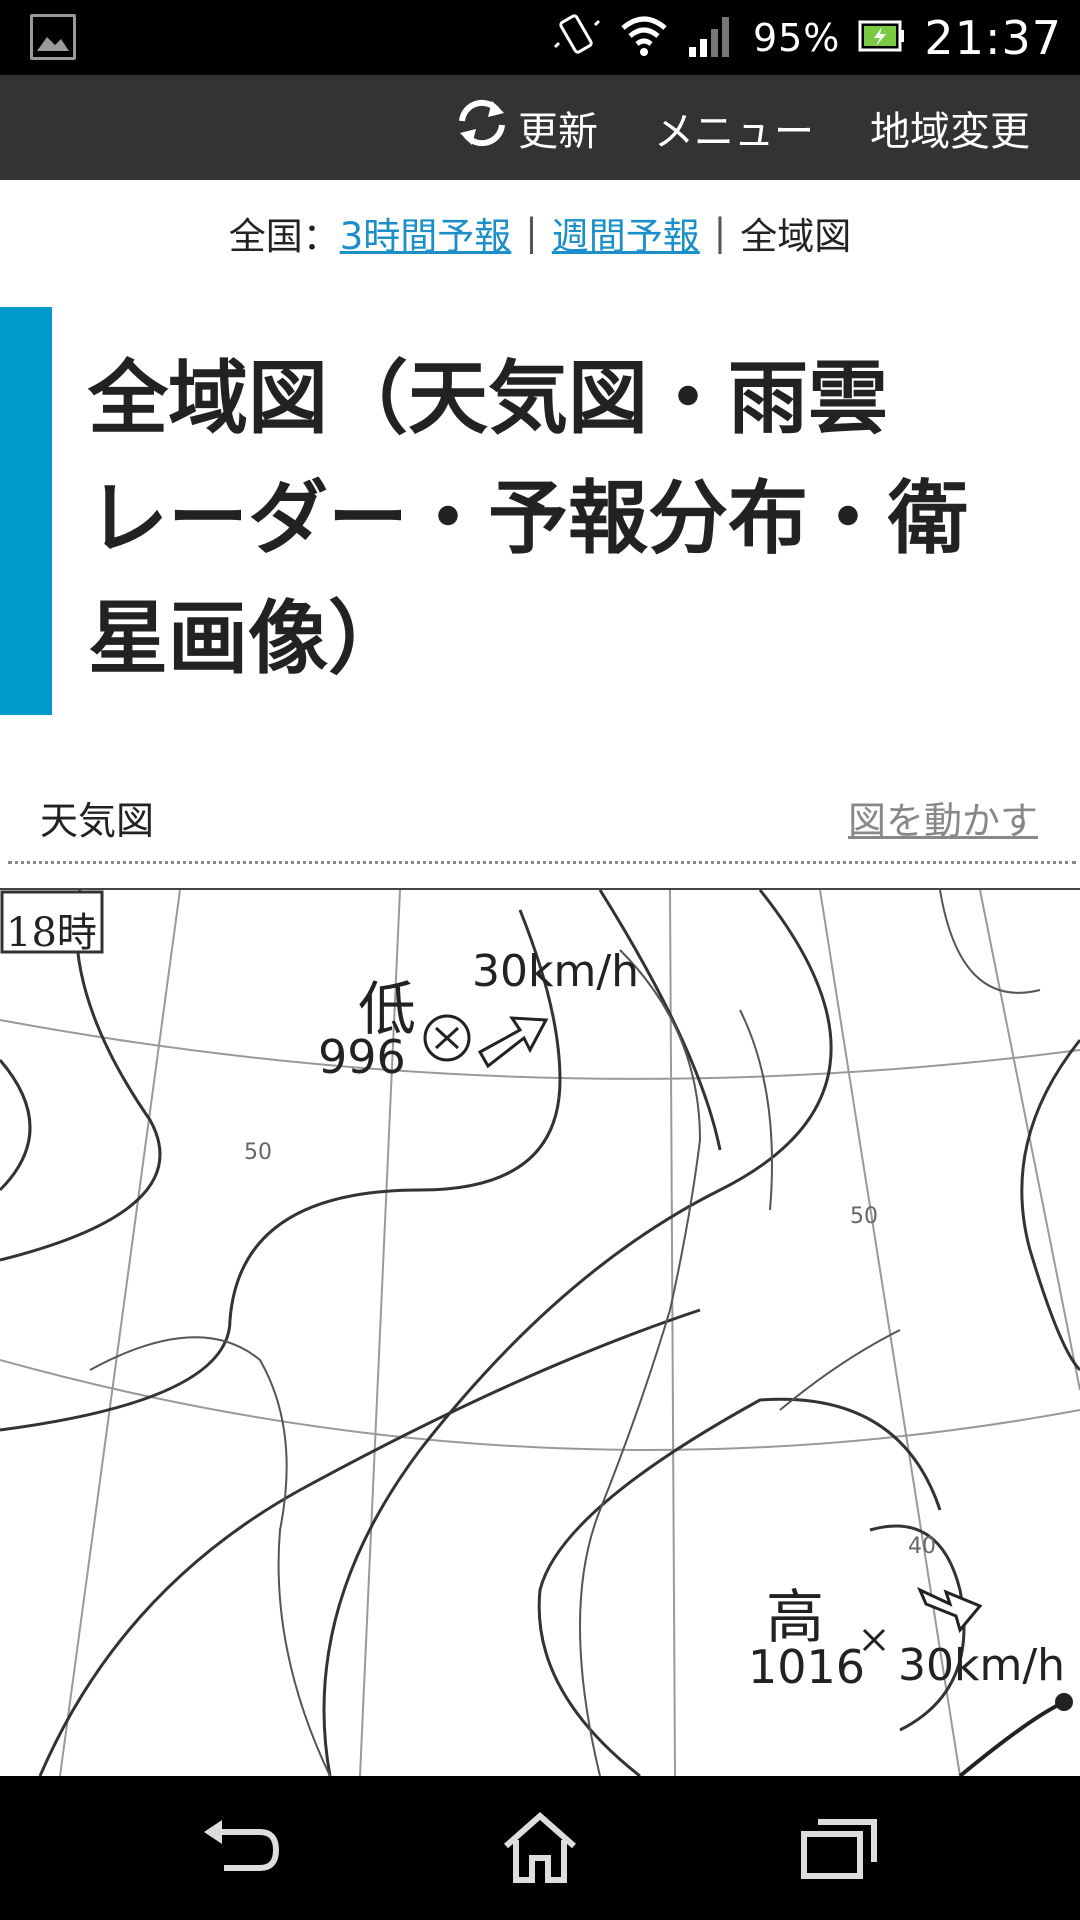 Image resolution: width=1080 pixels, height=1920 pixels. What do you see at coordinates (796, 37) in the screenshot?
I see `battery-percent: 95%` at bounding box center [796, 37].